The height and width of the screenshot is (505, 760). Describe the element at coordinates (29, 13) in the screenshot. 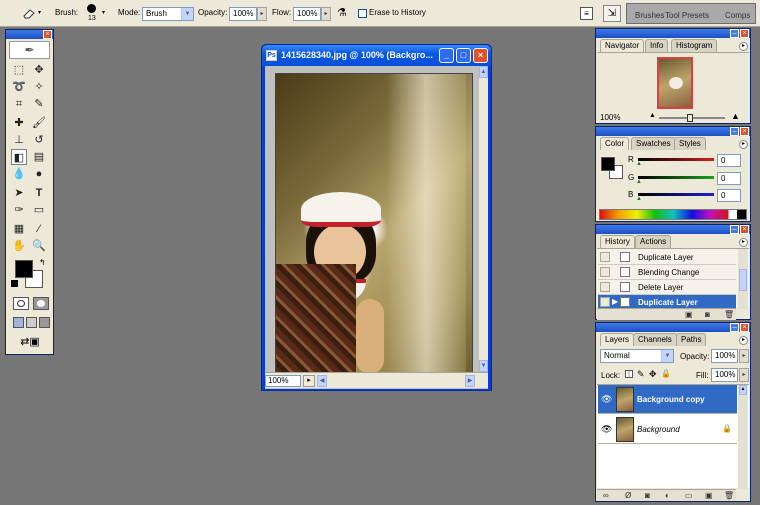

I see `eraser-tool-icon` at that location.